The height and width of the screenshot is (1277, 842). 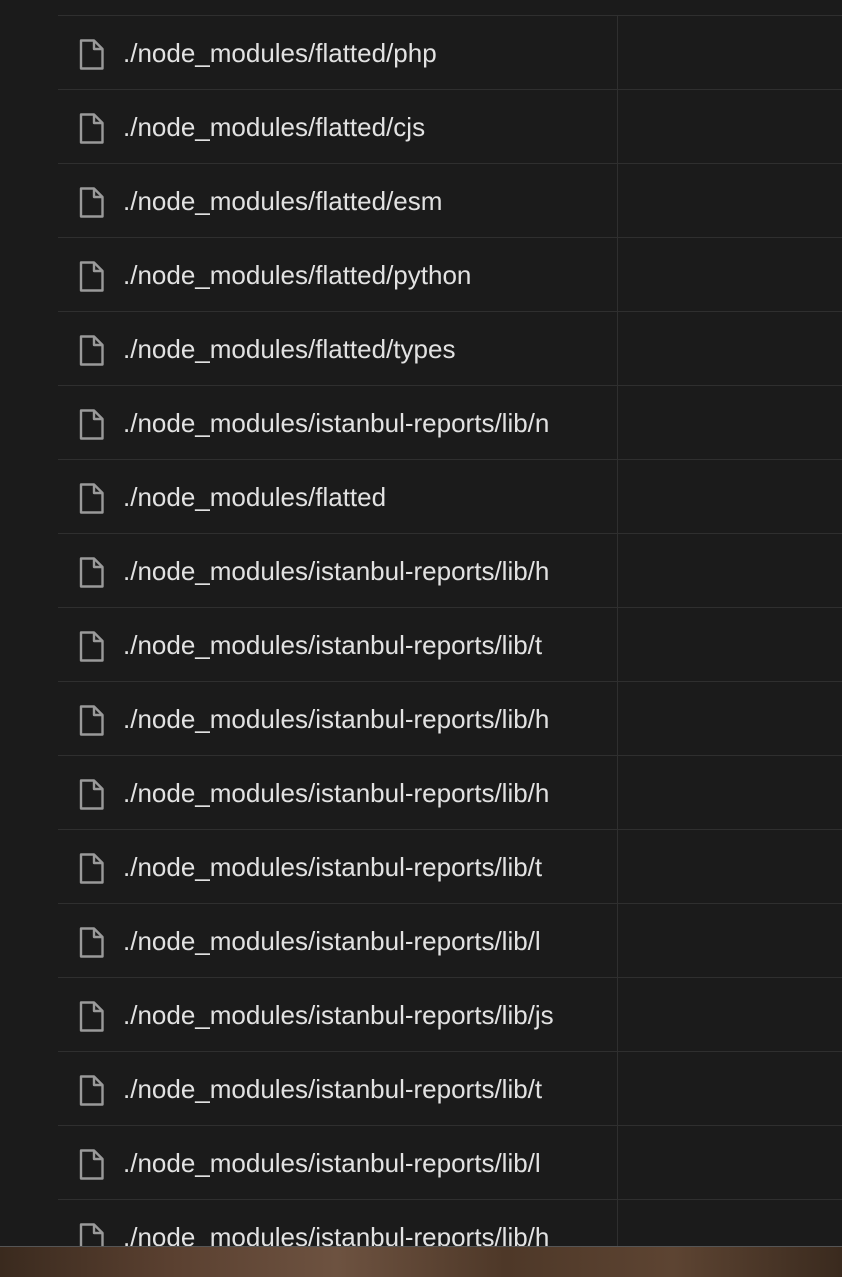 I want to click on file-row: ./node_modules/flatted/php, so click(x=450, y=52).